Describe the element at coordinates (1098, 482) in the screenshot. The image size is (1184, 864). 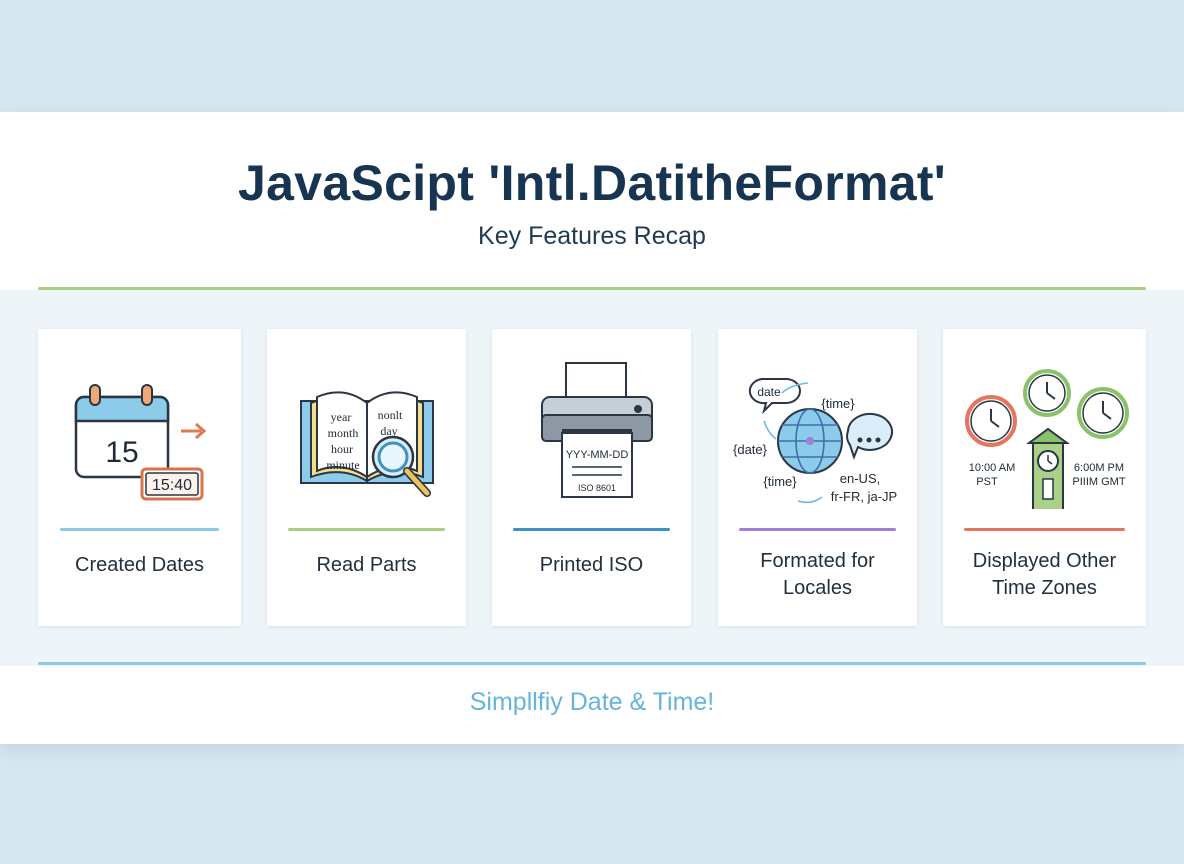
I see `svg-text: PIIIM GMT` at that location.